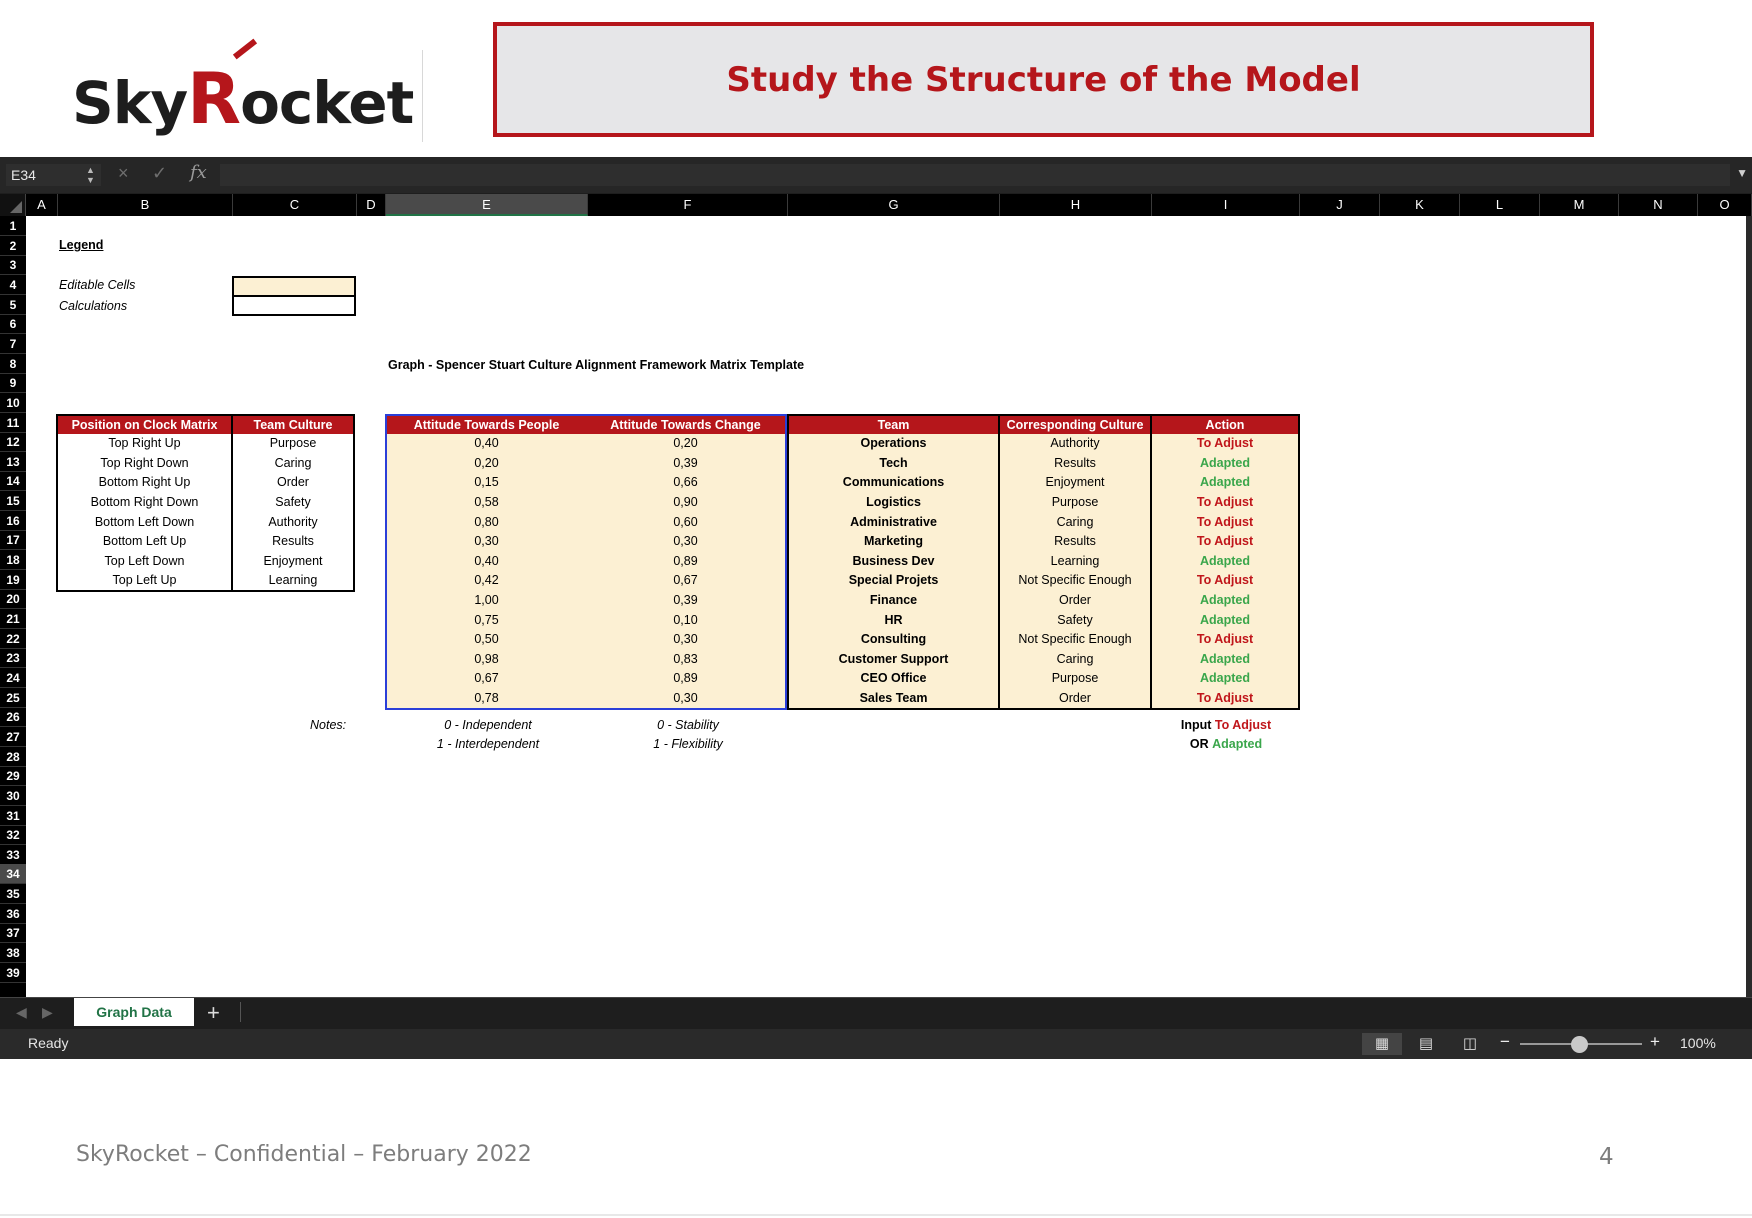 The height and width of the screenshot is (1218, 1752). I want to click on sheet-prev-icon: ◀, so click(21, 1012).